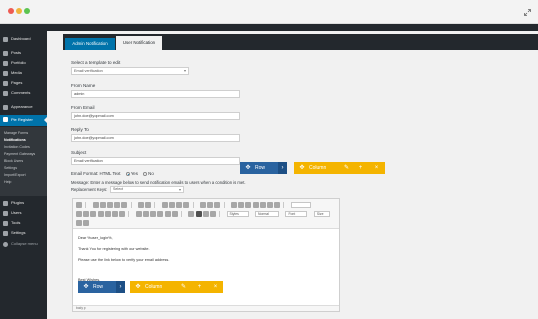 The image size is (538, 319). Describe the element at coordinates (23, 233) in the screenshot. I see `sidebar-item-settings: Settings` at that location.